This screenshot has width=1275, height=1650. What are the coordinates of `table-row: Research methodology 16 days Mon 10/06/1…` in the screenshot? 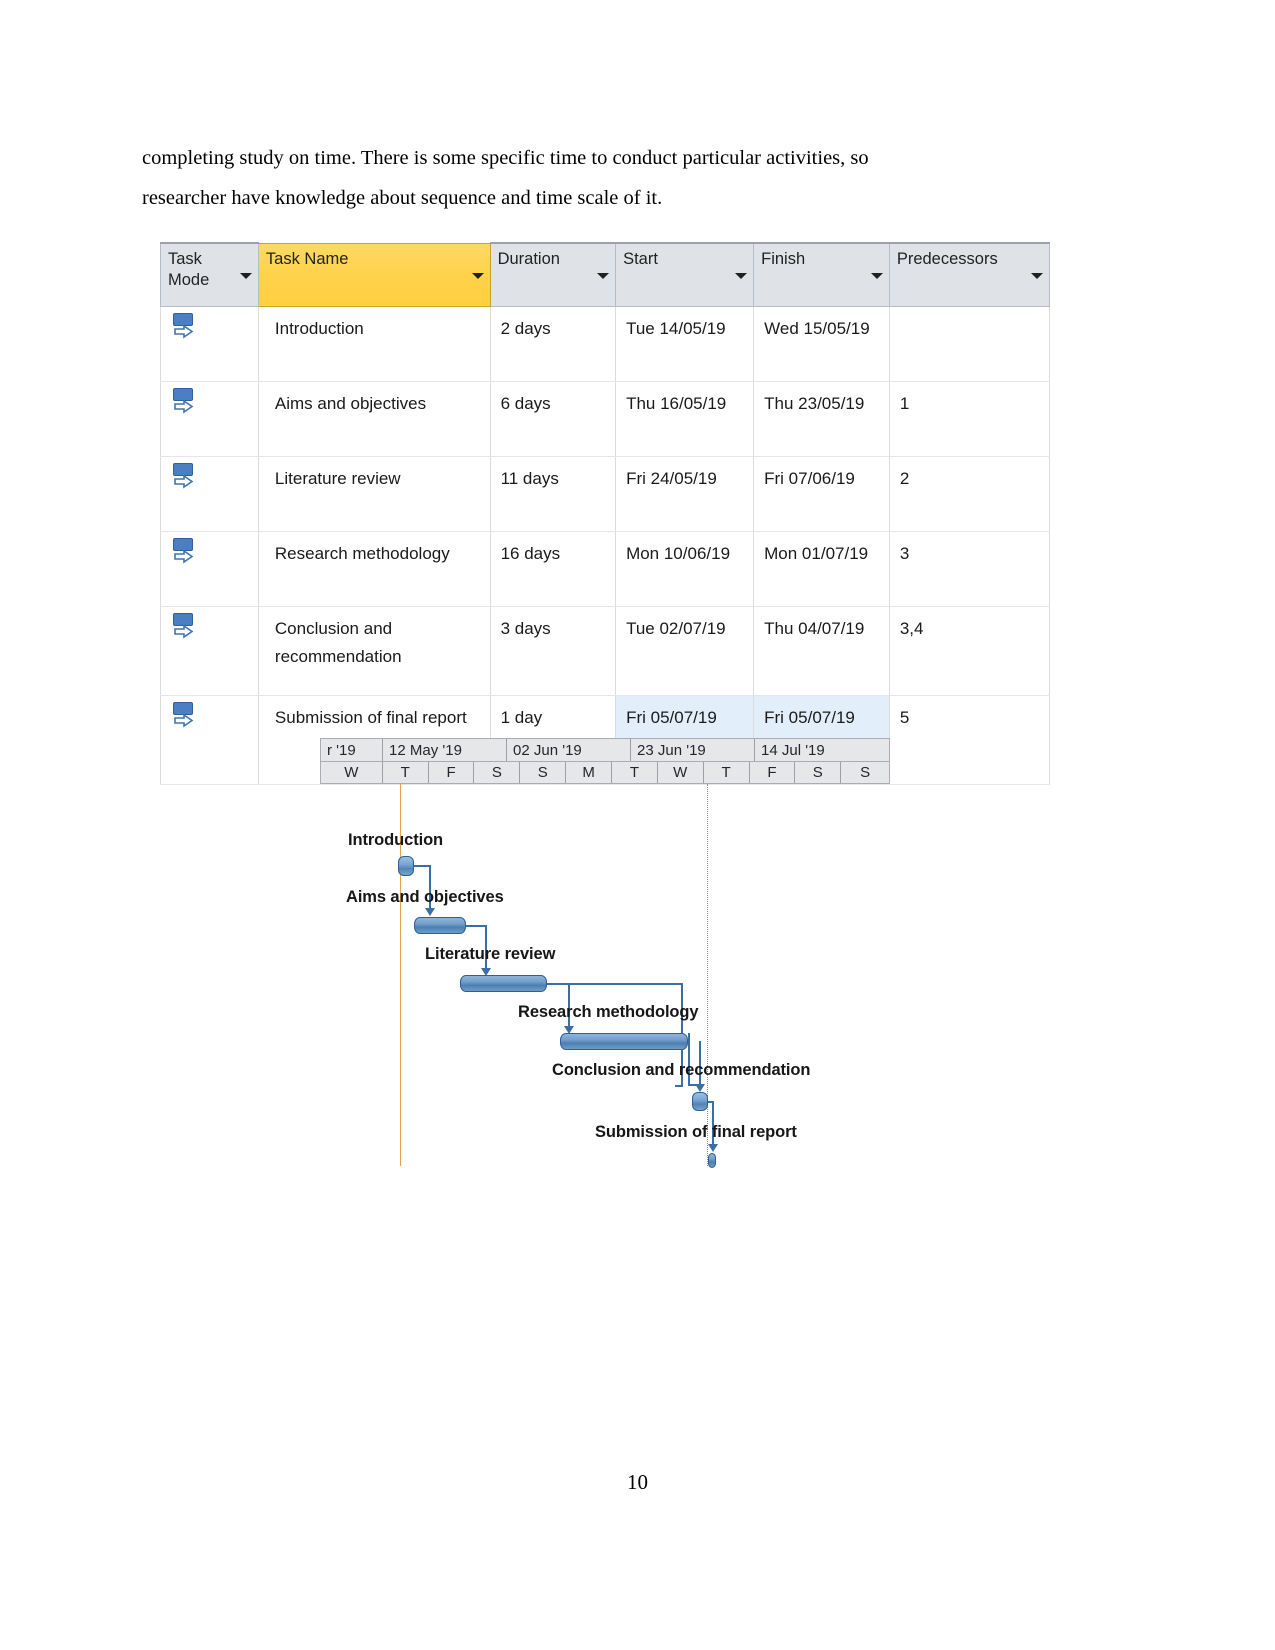 It's located at (605, 569).